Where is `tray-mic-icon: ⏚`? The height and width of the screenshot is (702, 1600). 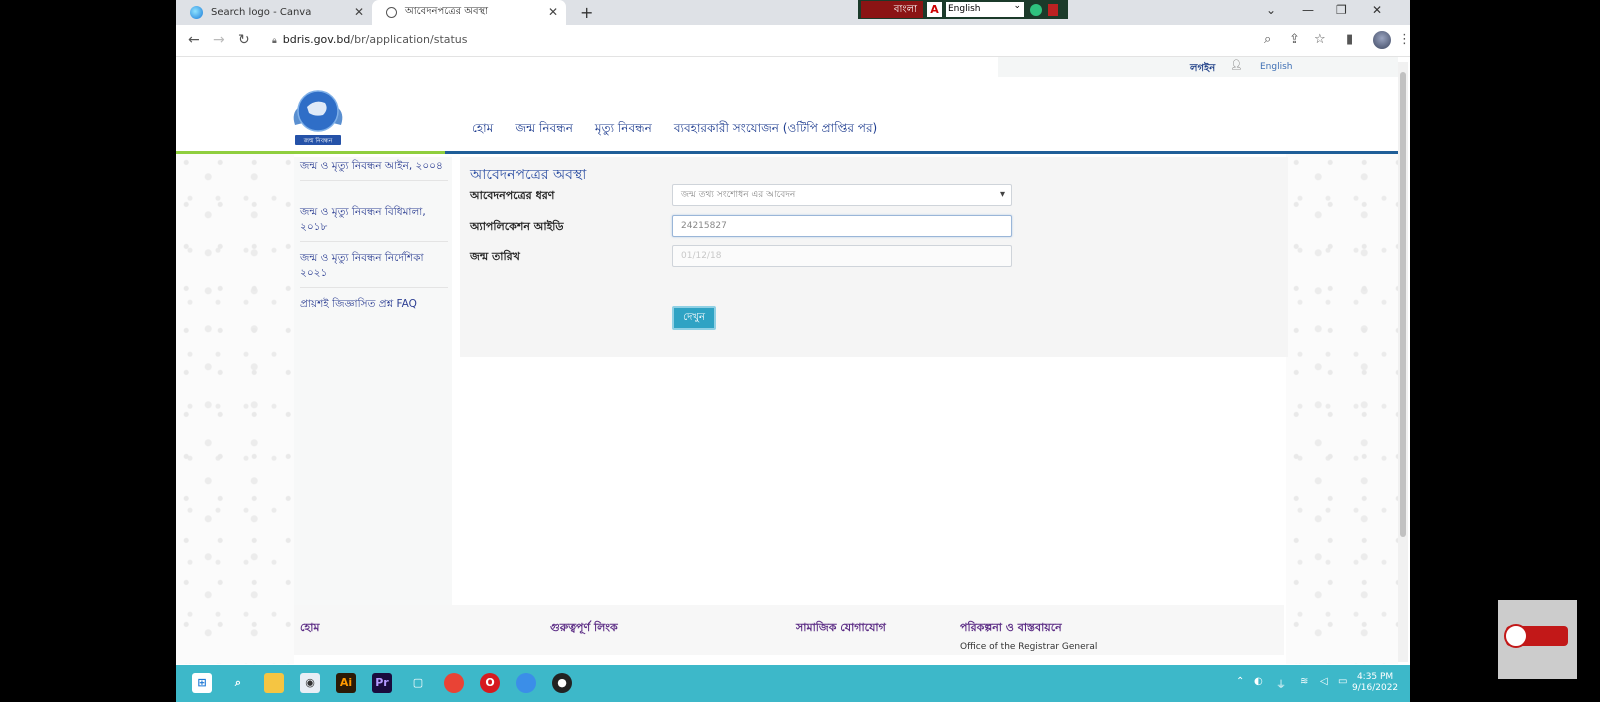 tray-mic-icon: ⏚ is located at coordinates (1281, 683).